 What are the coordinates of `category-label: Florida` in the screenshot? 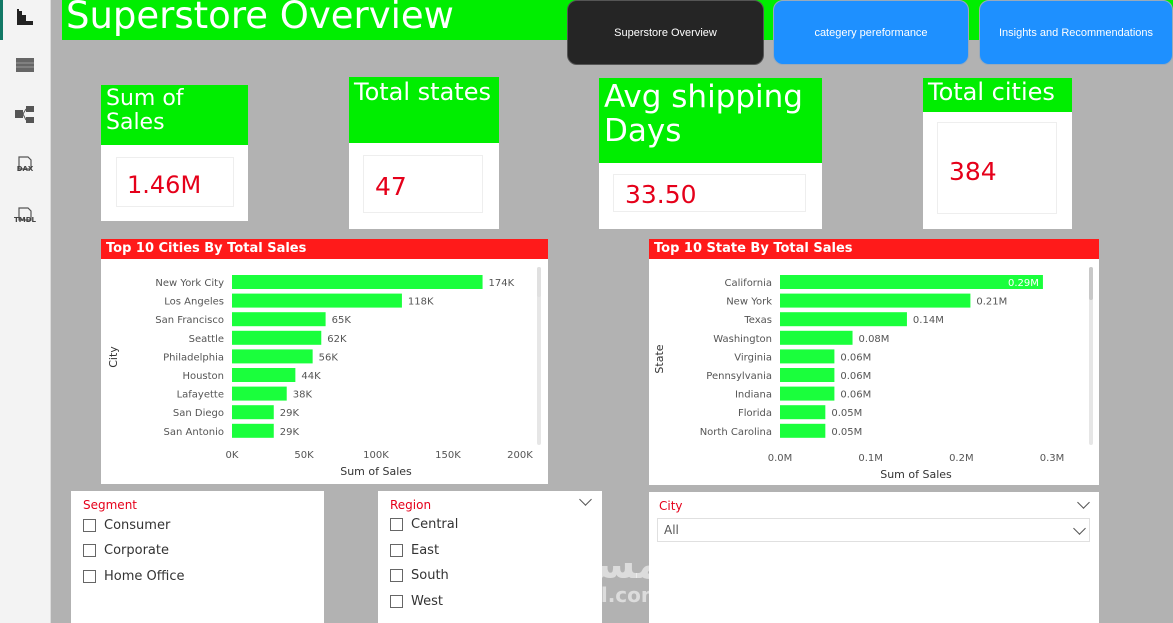 It's located at (755, 413).